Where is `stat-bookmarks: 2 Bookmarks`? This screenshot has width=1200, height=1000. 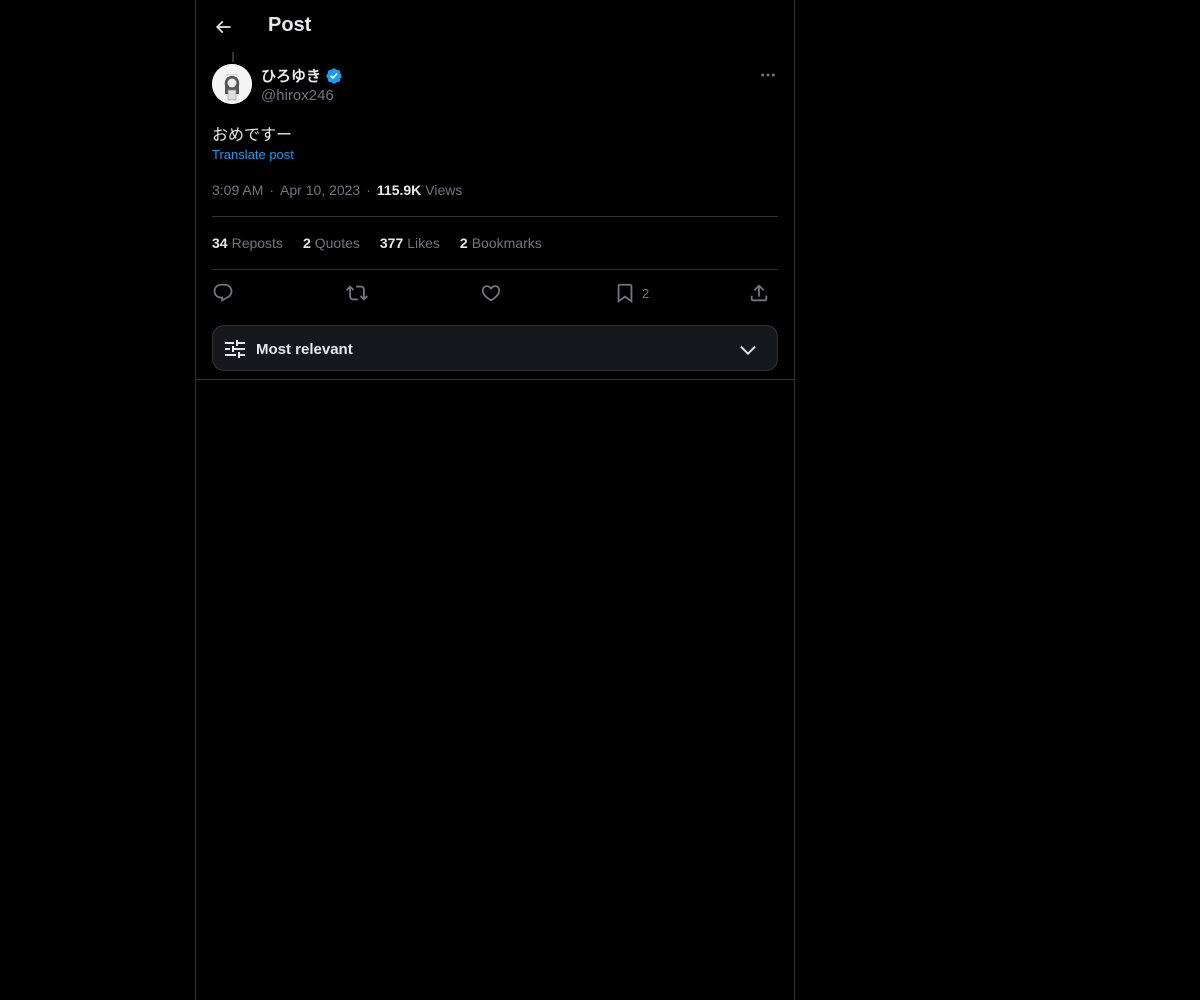 stat-bookmarks: 2 Bookmarks is located at coordinates (501, 243).